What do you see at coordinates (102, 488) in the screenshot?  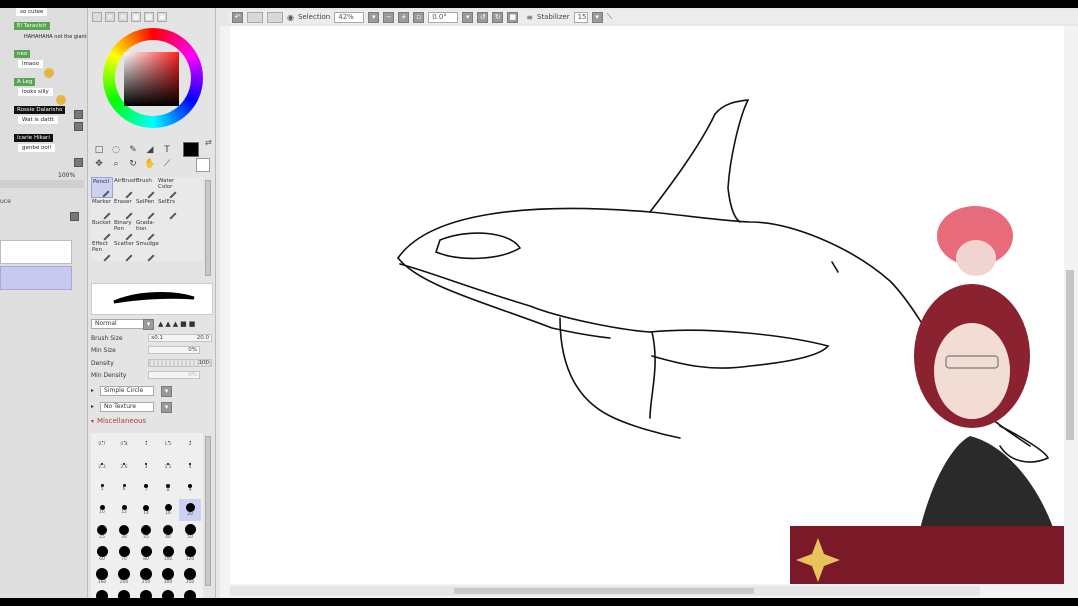 I see `brush-size-preset: 5` at bounding box center [102, 488].